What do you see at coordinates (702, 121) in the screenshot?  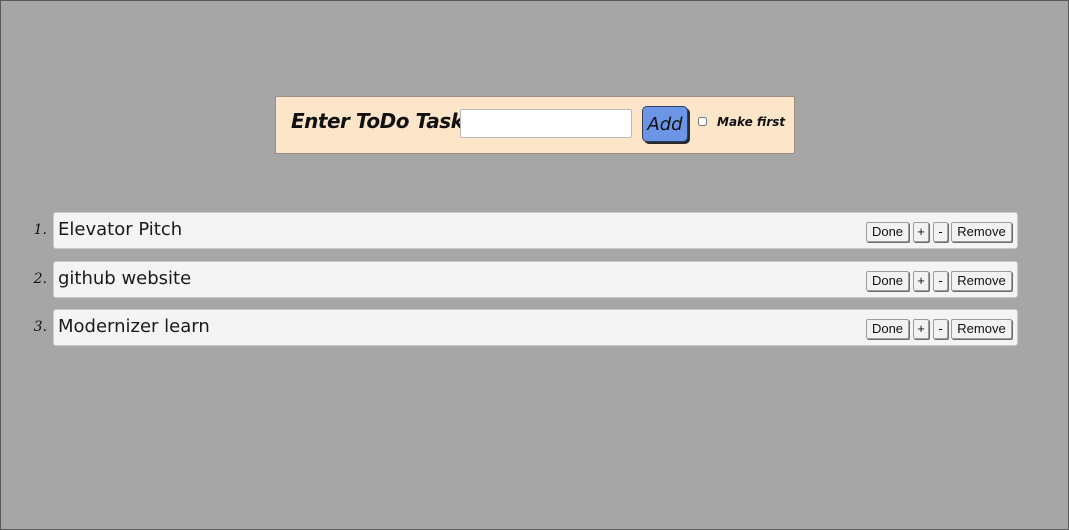 I see `make-first-checkbox` at bounding box center [702, 121].